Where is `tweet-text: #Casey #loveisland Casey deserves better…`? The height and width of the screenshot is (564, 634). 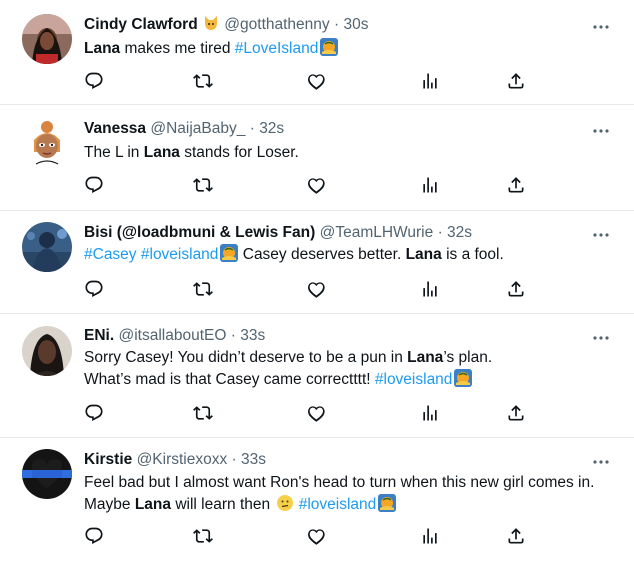
tweet-text: #Casey #loveisland Casey deserves better… is located at coordinates (294, 253).